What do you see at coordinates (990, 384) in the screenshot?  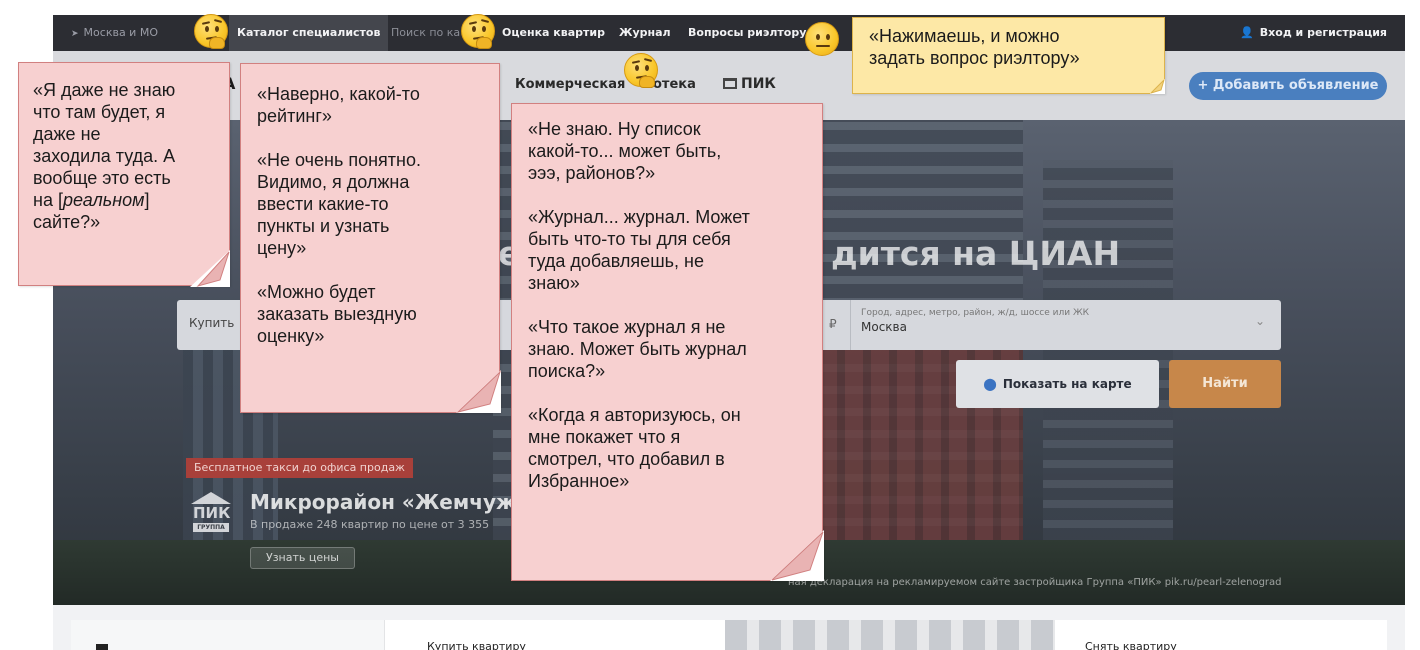 I see `map-pin-icon: ⬤` at bounding box center [990, 384].